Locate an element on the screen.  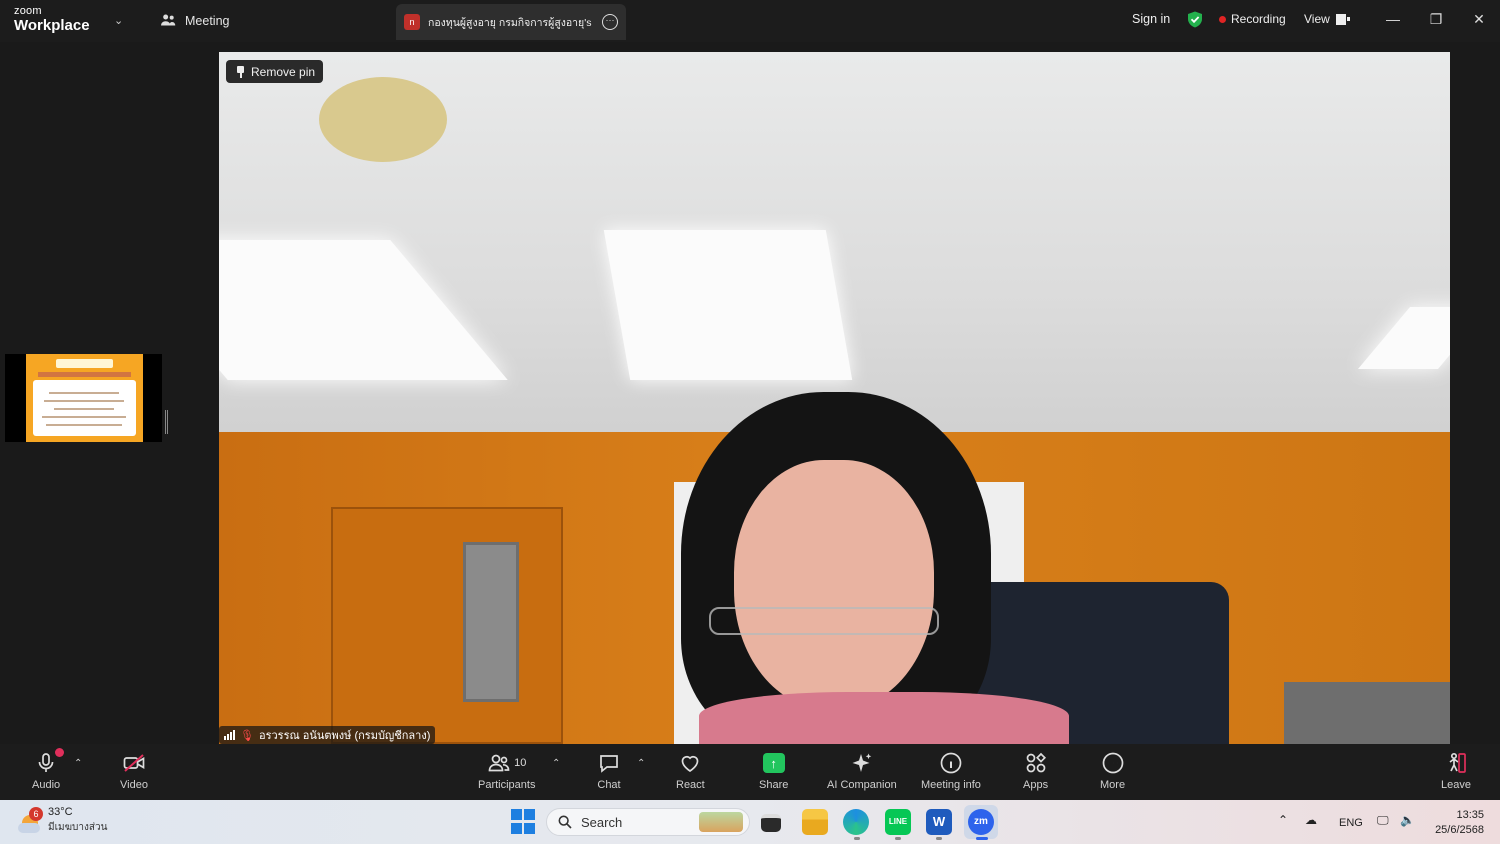
restore-button: ❐ is located at coordinates (1436, 19).